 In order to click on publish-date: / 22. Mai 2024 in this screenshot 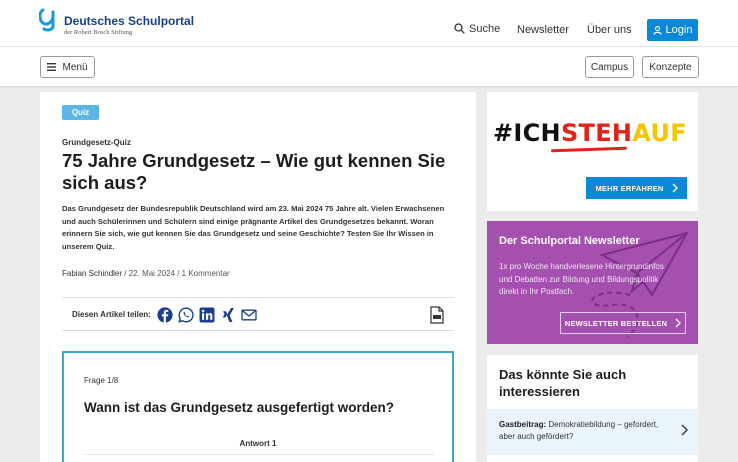, I will do `click(149, 273)`.